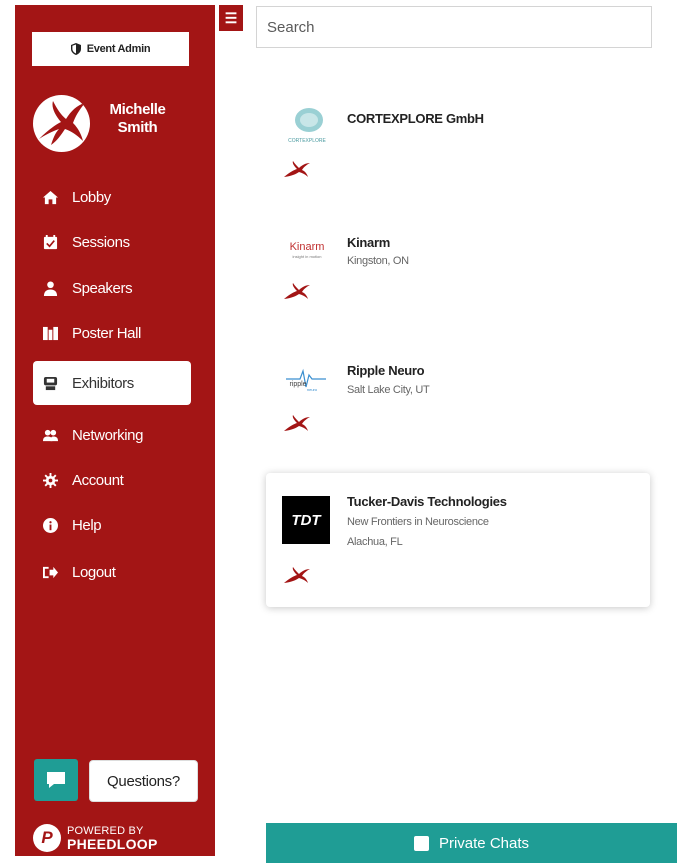 The width and height of the screenshot is (677, 863). I want to click on chat-button, so click(56, 780).